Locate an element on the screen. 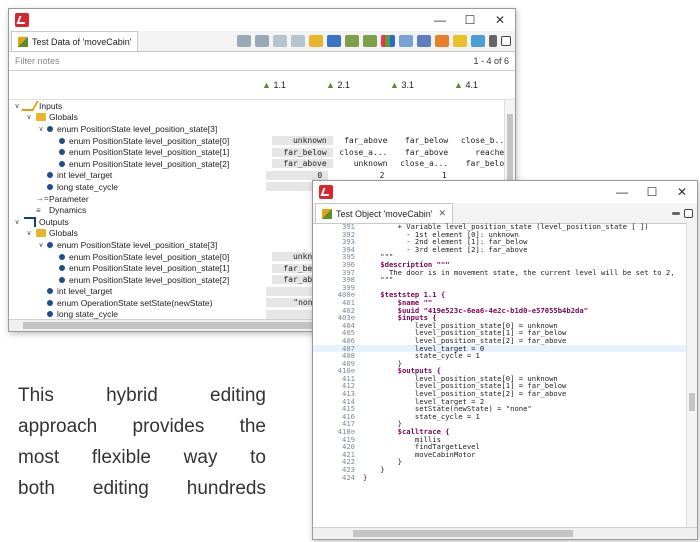 The image size is (700, 542). collapse-icon is located at coordinates (370, 41).